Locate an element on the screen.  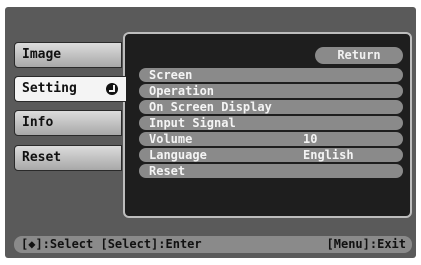
tab-reset: Reset is located at coordinates (68, 158).